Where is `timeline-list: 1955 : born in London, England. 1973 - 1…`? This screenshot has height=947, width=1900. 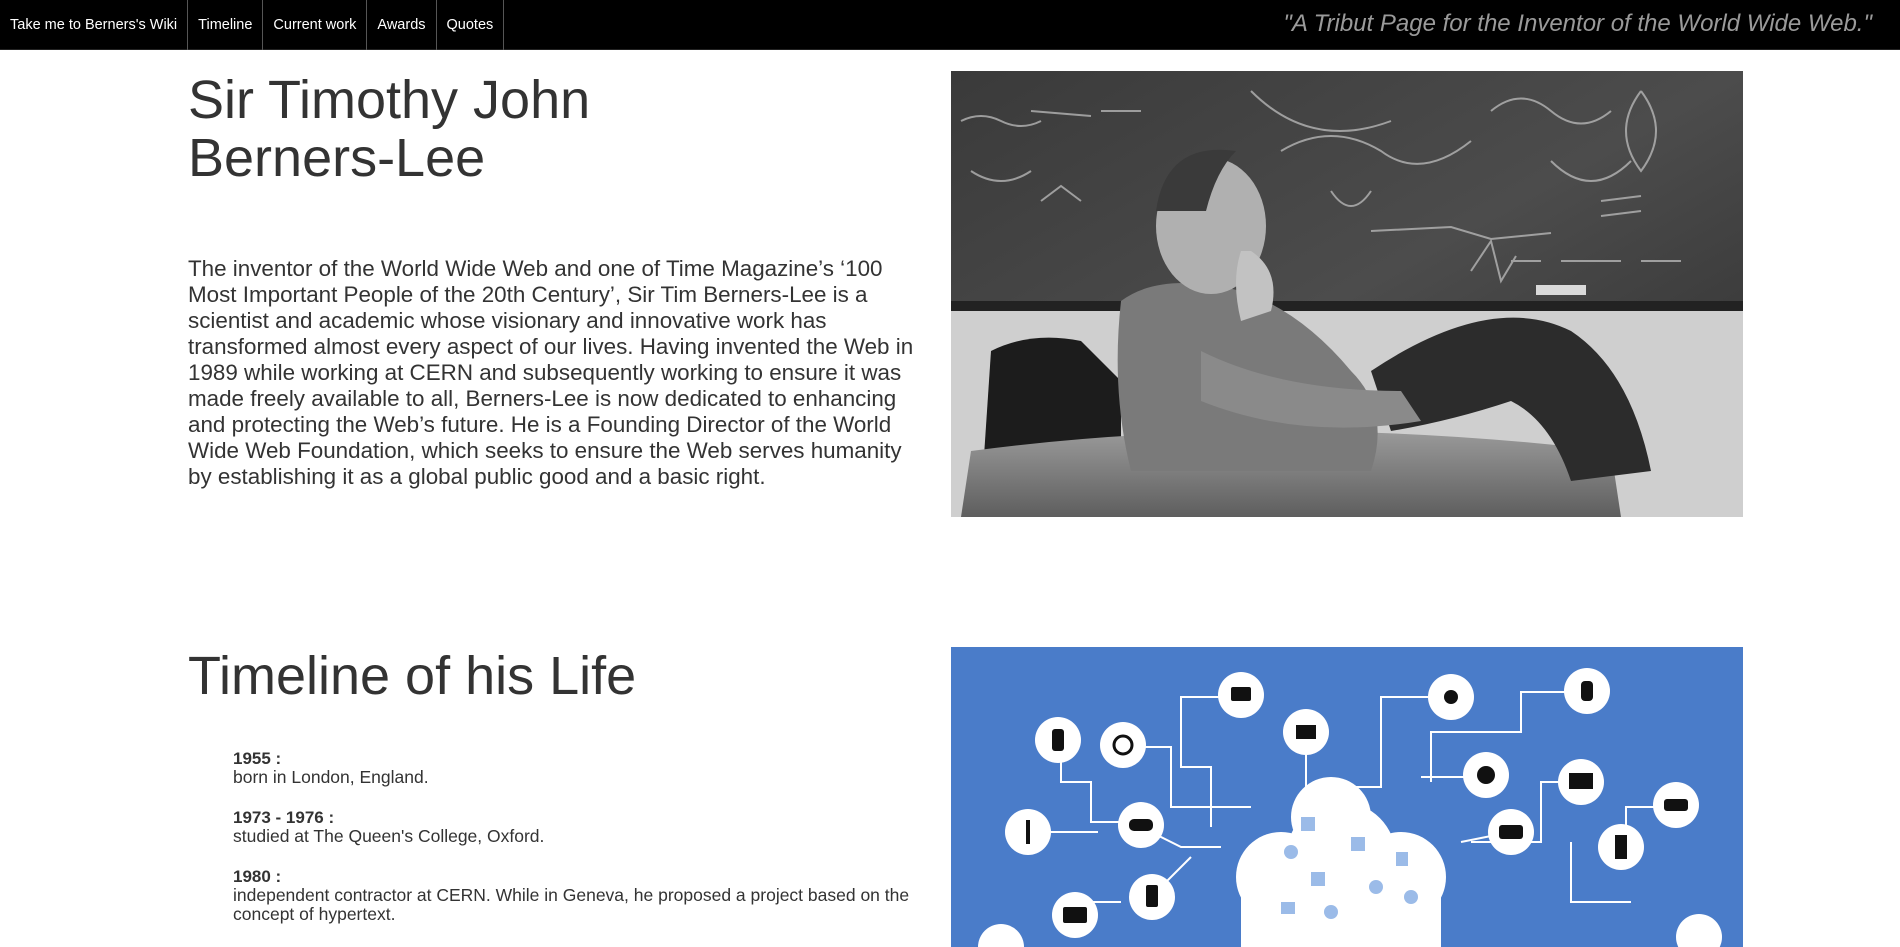 timeline-list: 1955 : born in London, England. 1973 - 1… is located at coordinates (583, 847).